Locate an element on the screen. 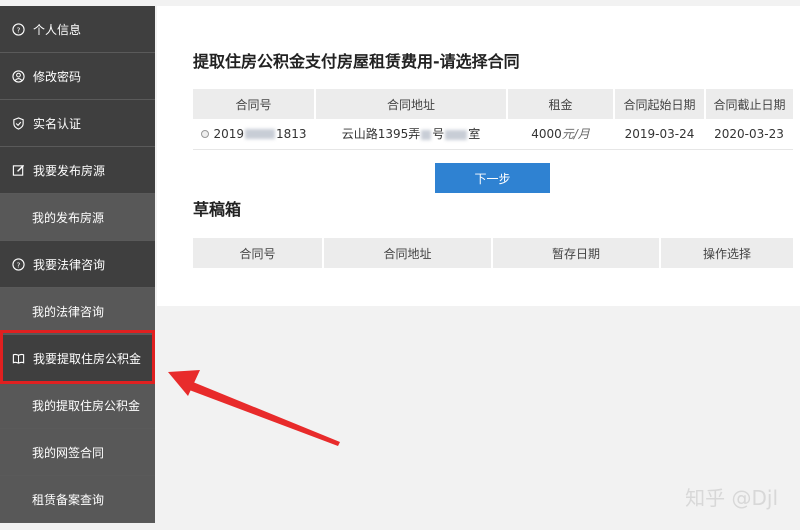 The width and height of the screenshot is (800, 530). sidebar-item-label: 我的提取住房公积金 is located at coordinates (86, 405).